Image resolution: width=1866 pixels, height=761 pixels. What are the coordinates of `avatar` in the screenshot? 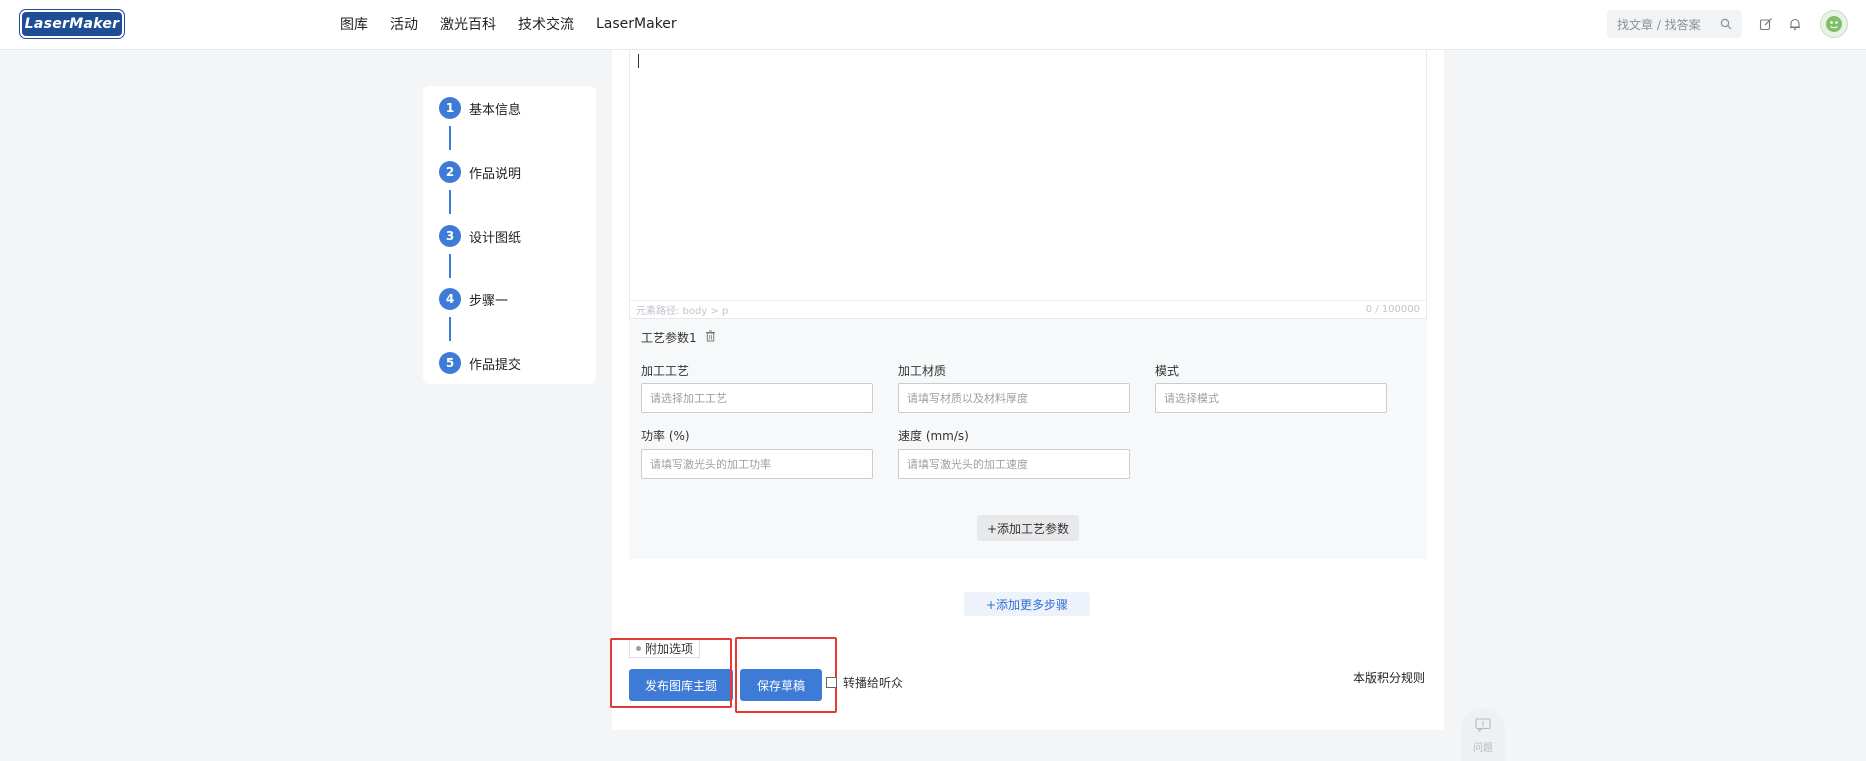 It's located at (1834, 24).